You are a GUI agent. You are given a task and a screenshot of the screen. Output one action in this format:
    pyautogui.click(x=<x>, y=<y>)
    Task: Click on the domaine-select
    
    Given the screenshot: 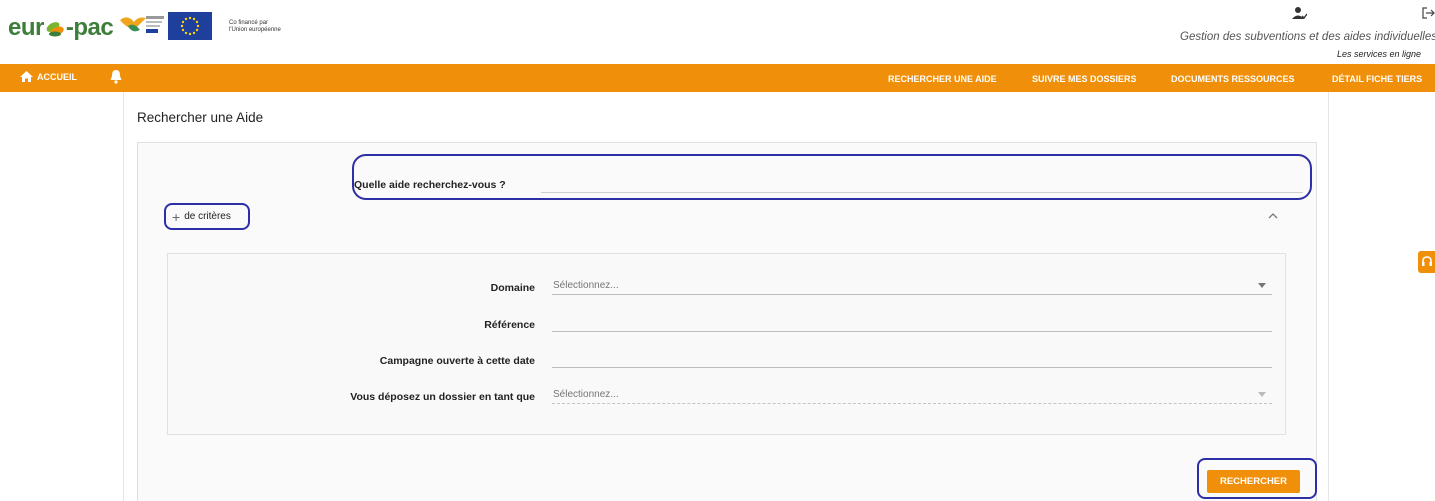 What is the action you would take?
    pyautogui.click(x=912, y=286)
    